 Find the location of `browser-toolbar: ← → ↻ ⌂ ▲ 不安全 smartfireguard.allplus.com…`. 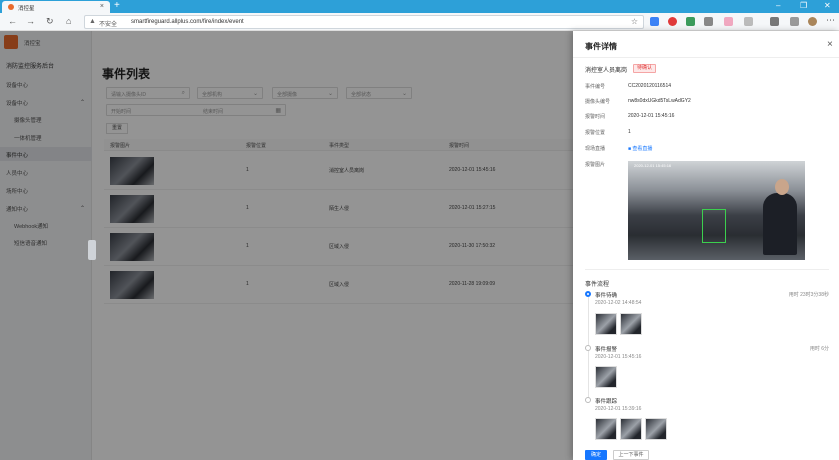

browser-toolbar: ← → ↻ ⌂ ▲ 不安全 smartfireguard.allplus.com… is located at coordinates (419, 22).